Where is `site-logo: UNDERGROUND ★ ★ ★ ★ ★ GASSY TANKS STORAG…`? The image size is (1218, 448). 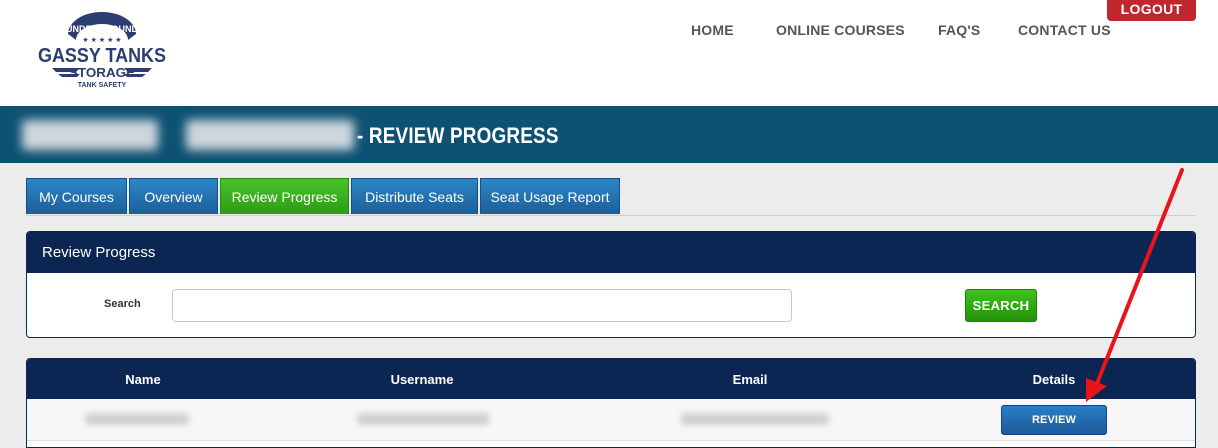
site-logo: UNDERGROUND ★ ★ ★ ★ ★ GASSY TANKS STORAG… is located at coordinates (102, 54).